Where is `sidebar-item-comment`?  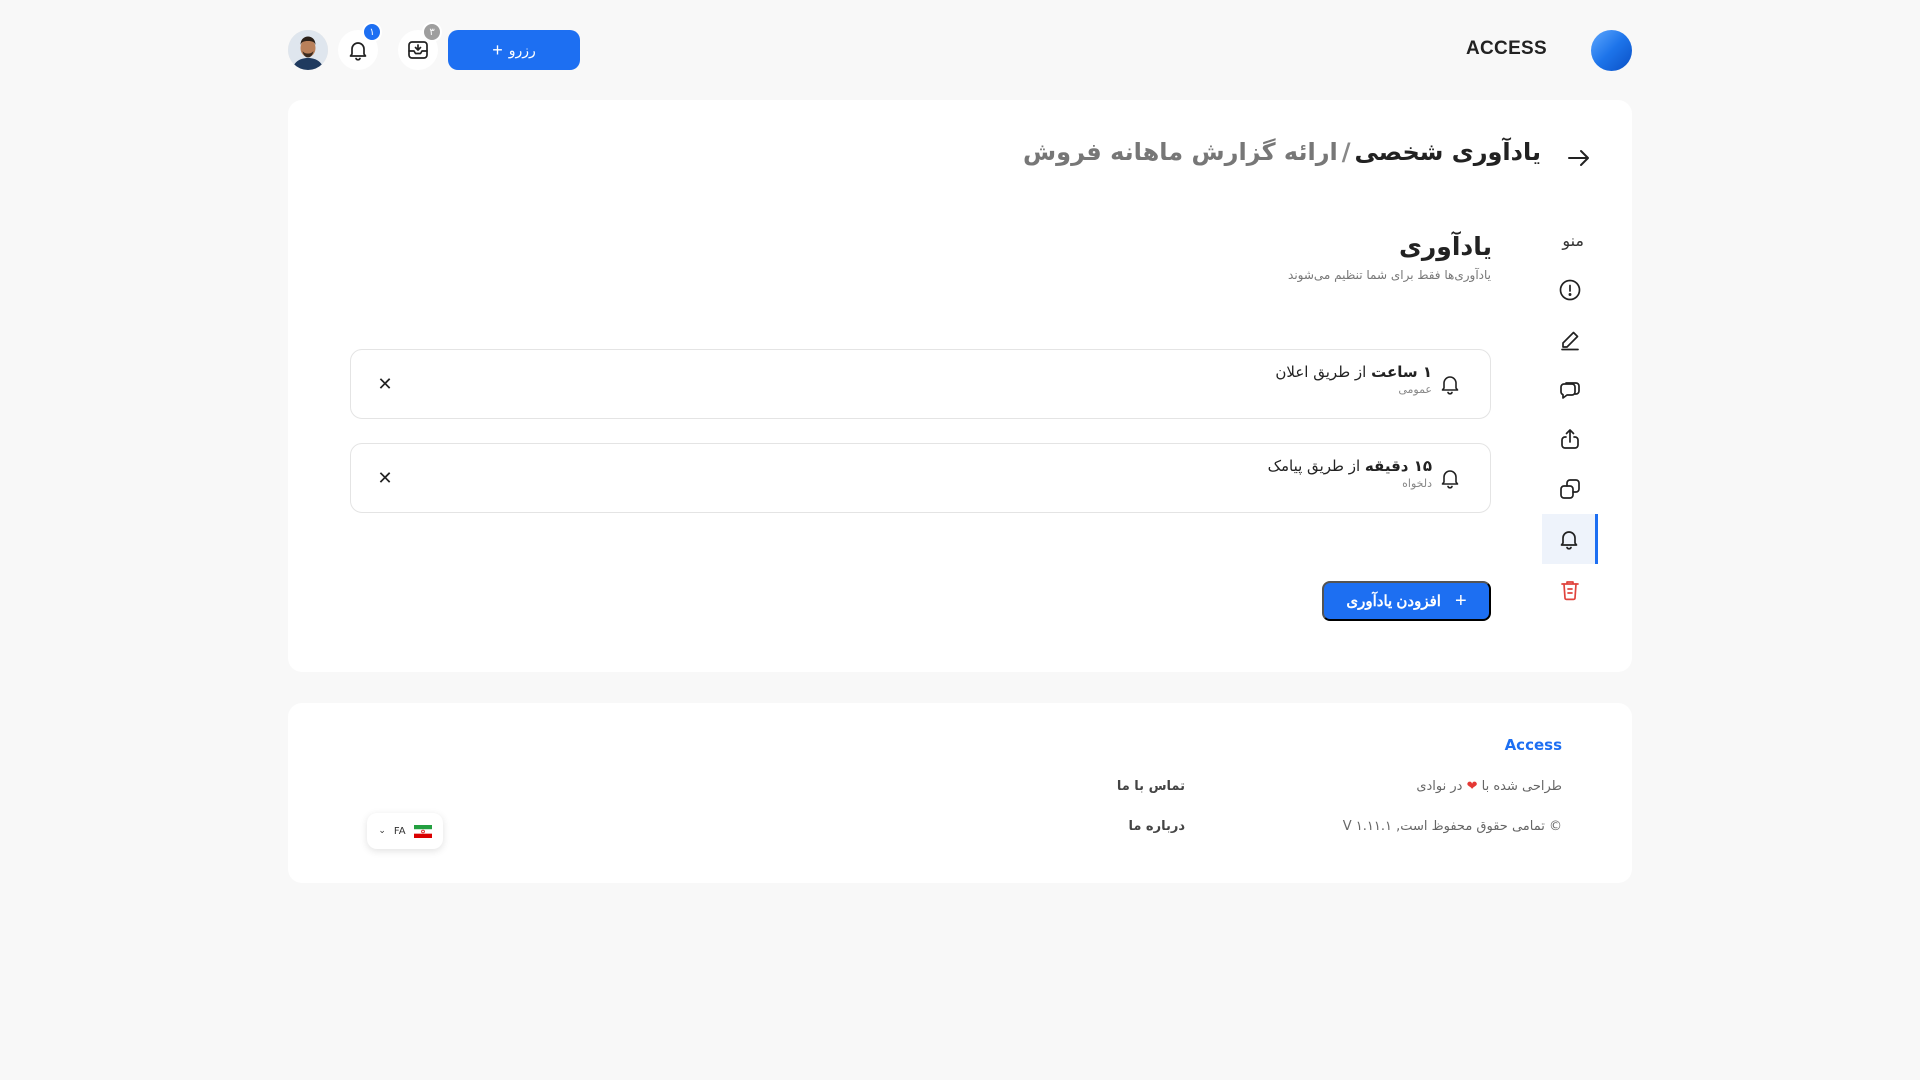 sidebar-item-comment is located at coordinates (1570, 389).